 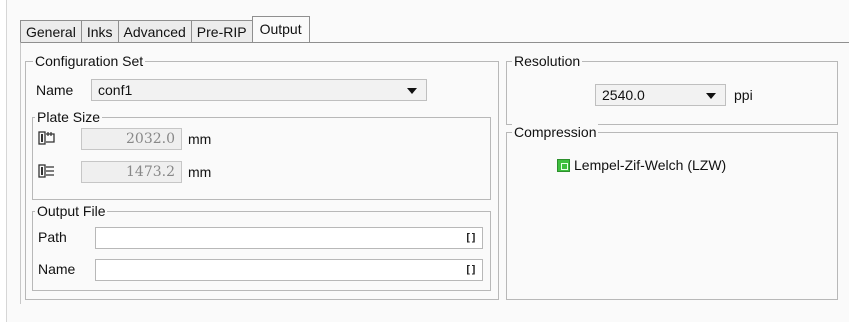 What do you see at coordinates (547, 61) in the screenshot?
I see `resolution-legend: Resolution` at bounding box center [547, 61].